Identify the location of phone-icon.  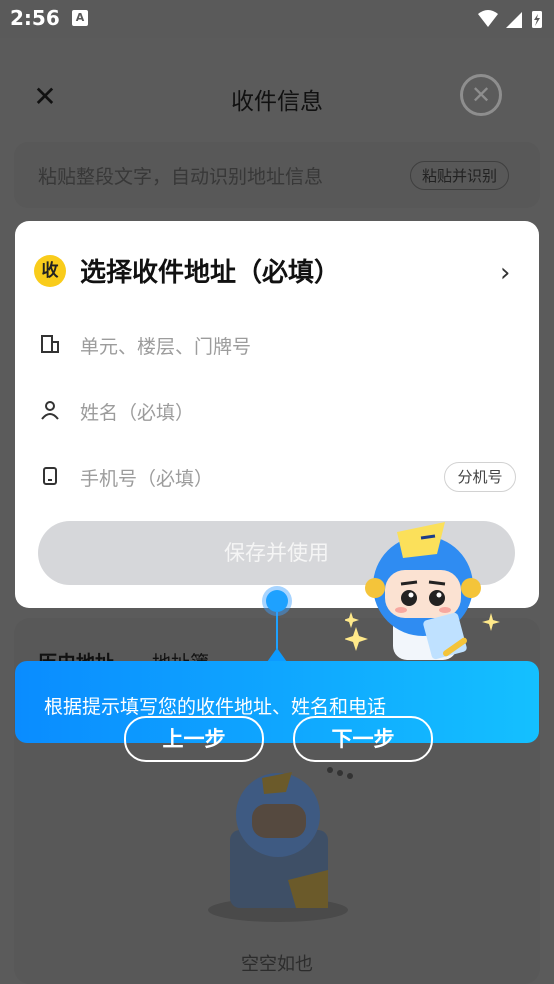
(50, 476).